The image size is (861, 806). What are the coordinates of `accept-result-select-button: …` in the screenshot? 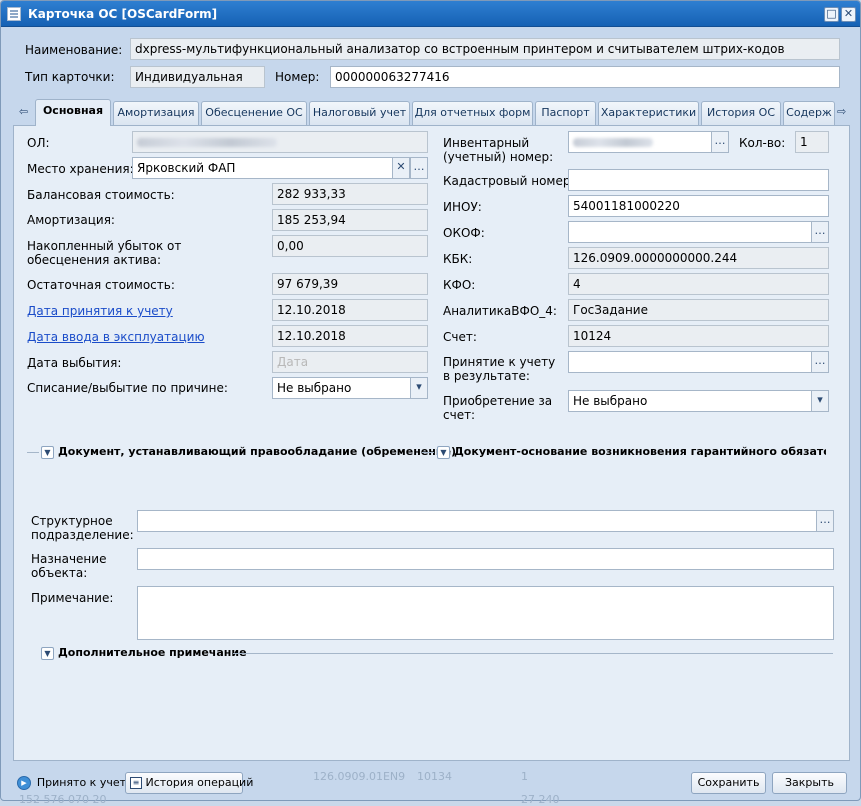 It's located at (820, 362).